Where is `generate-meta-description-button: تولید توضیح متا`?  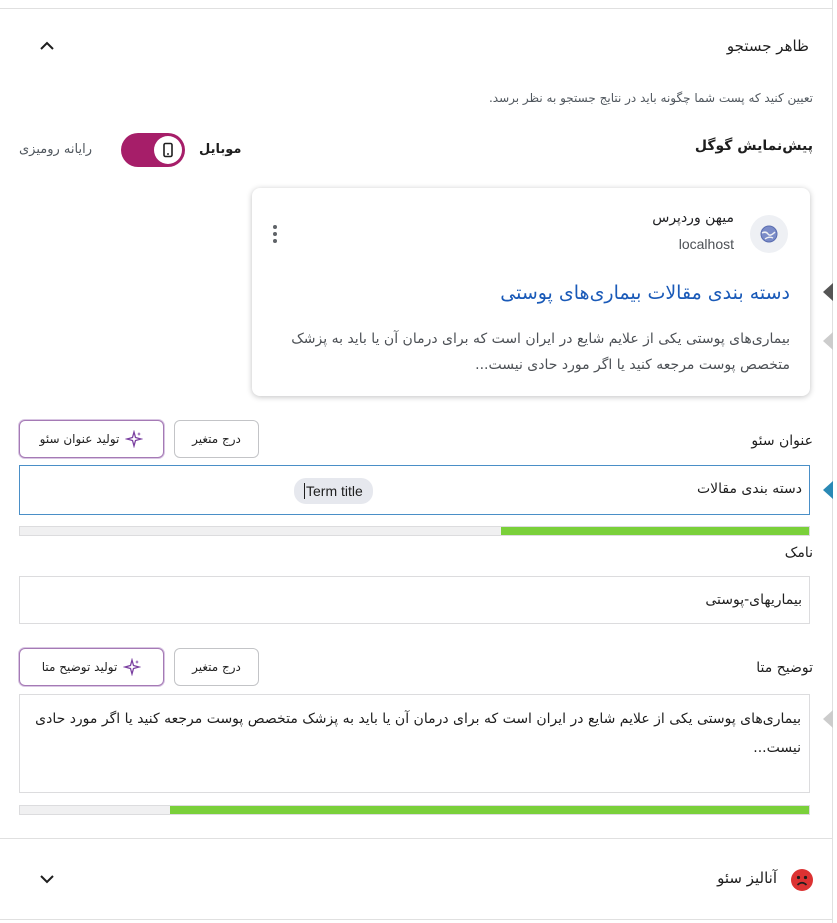
generate-meta-description-button: تولید توضیح متا is located at coordinates (91, 667).